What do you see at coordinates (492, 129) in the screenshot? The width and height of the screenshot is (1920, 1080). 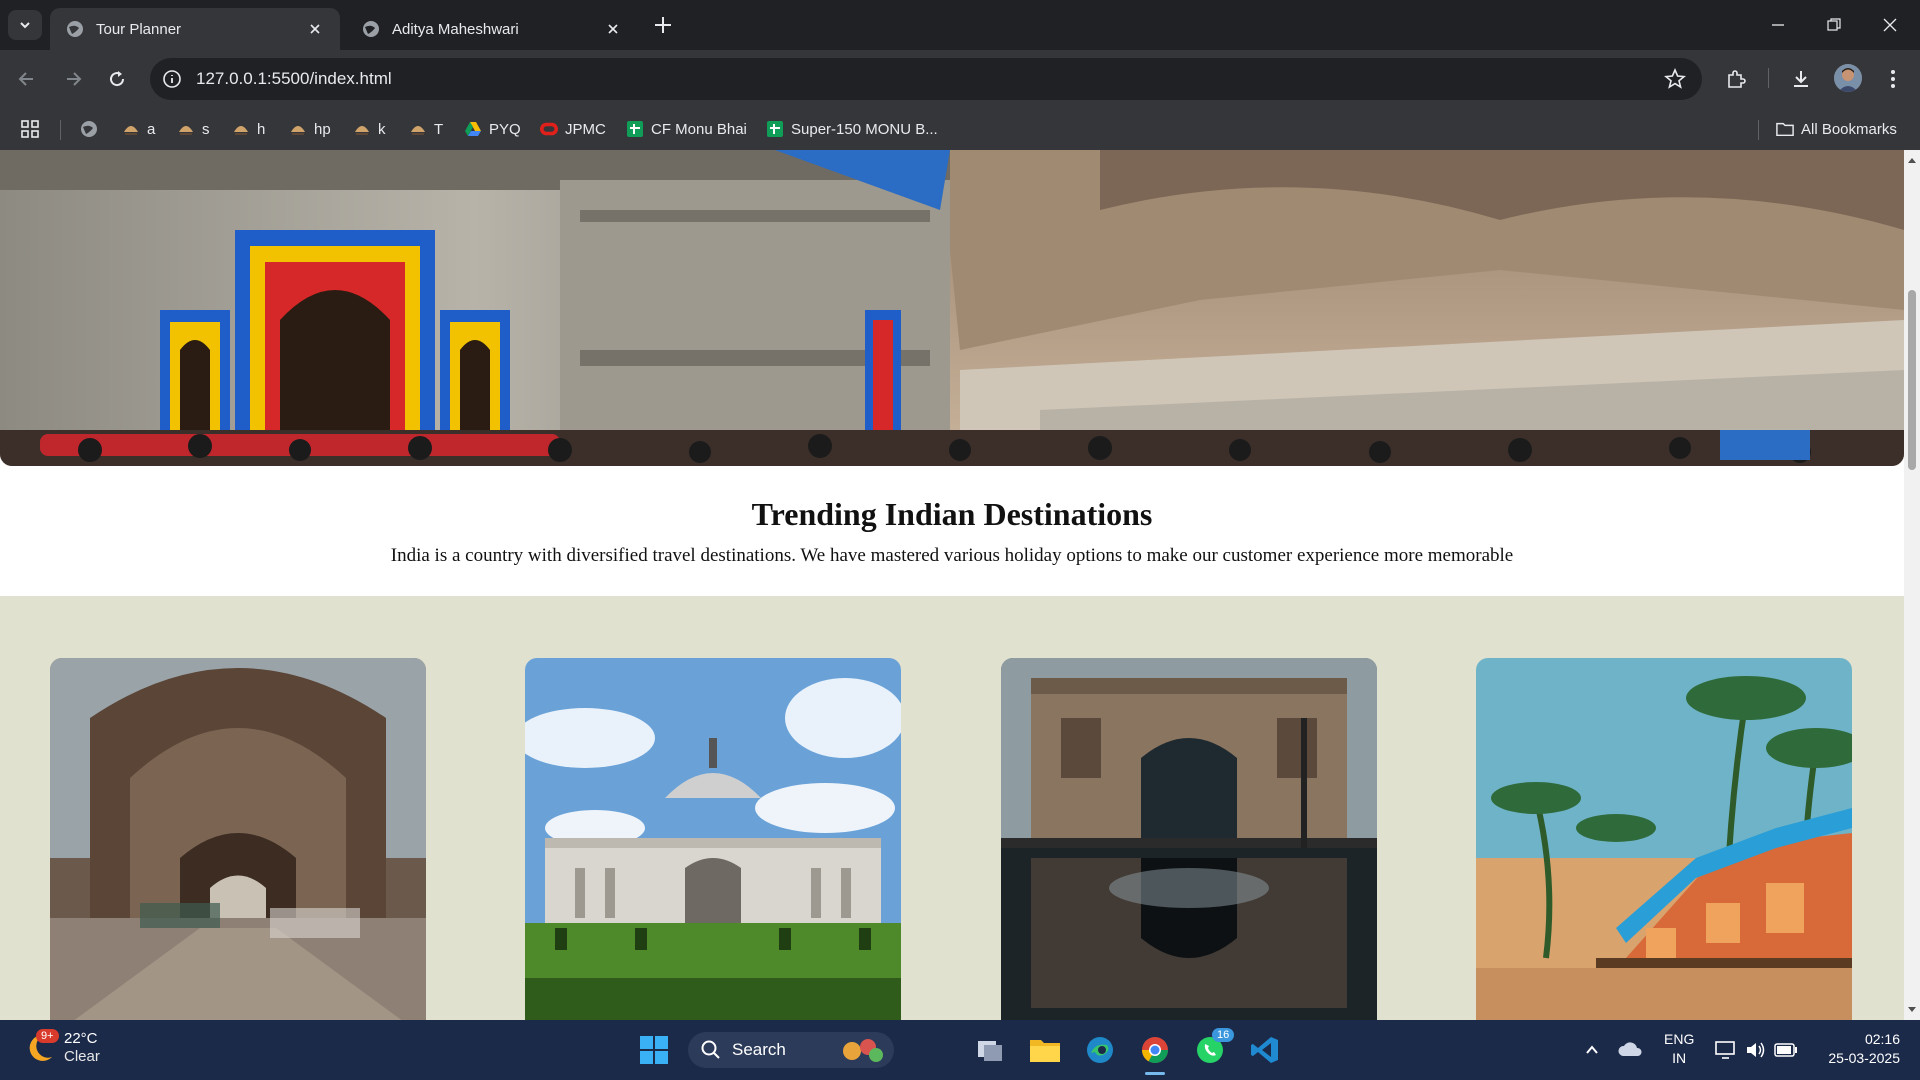 I see `bookmark-pyq: PYQ` at bounding box center [492, 129].